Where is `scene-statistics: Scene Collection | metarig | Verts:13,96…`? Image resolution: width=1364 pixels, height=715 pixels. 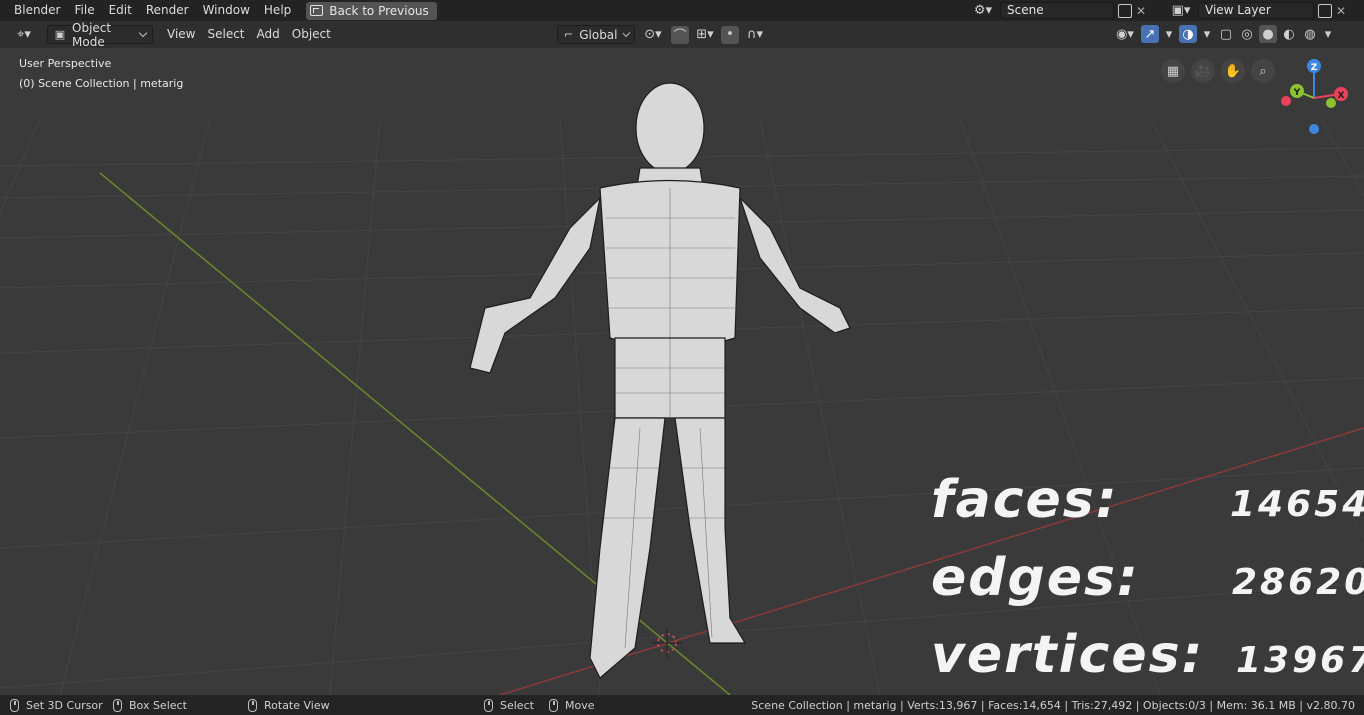
scene-statistics: Scene Collection | metarig | Verts:13,96… is located at coordinates (1053, 705).